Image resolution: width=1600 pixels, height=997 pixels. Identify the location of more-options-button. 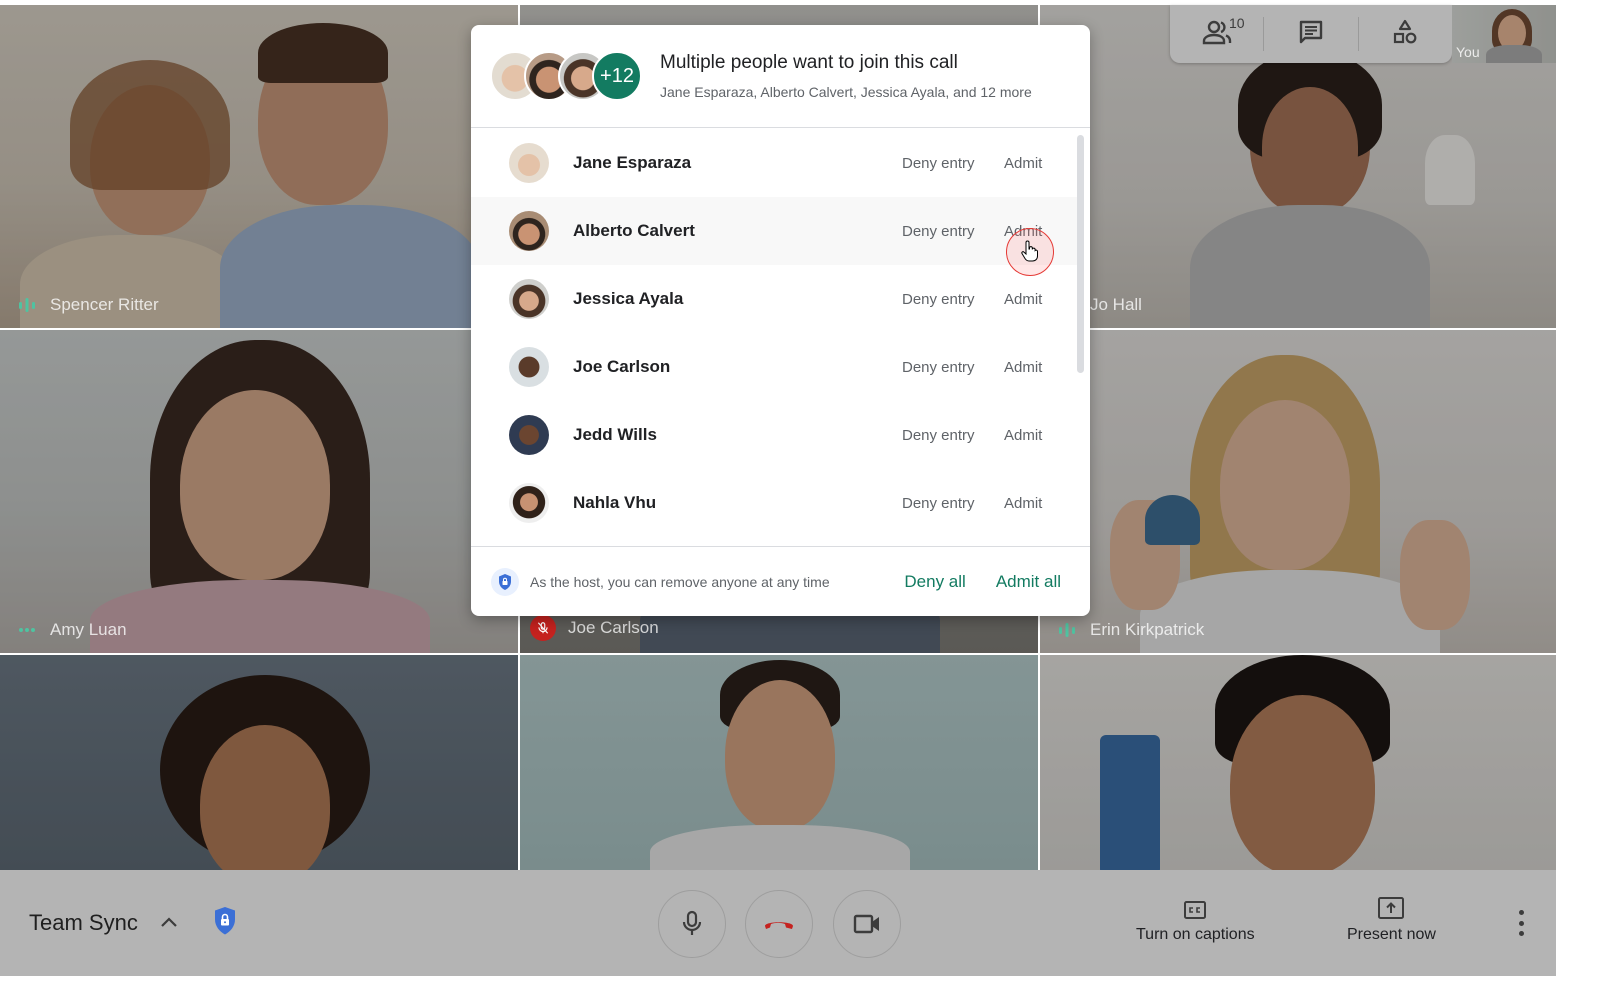
(1521, 923).